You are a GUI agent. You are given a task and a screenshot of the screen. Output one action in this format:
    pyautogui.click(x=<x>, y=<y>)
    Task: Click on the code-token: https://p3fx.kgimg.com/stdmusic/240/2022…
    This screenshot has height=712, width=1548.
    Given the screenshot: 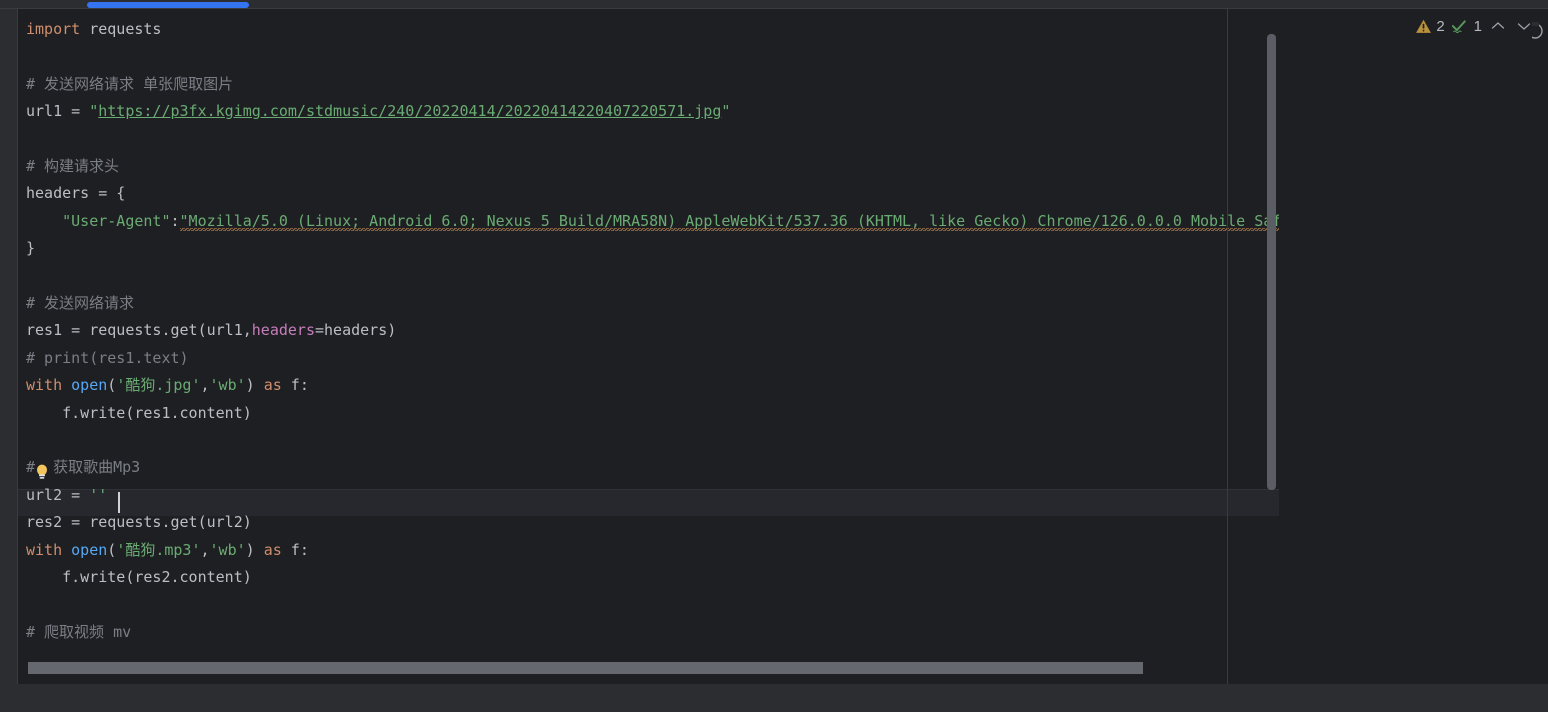 What is the action you would take?
    pyautogui.click(x=410, y=111)
    